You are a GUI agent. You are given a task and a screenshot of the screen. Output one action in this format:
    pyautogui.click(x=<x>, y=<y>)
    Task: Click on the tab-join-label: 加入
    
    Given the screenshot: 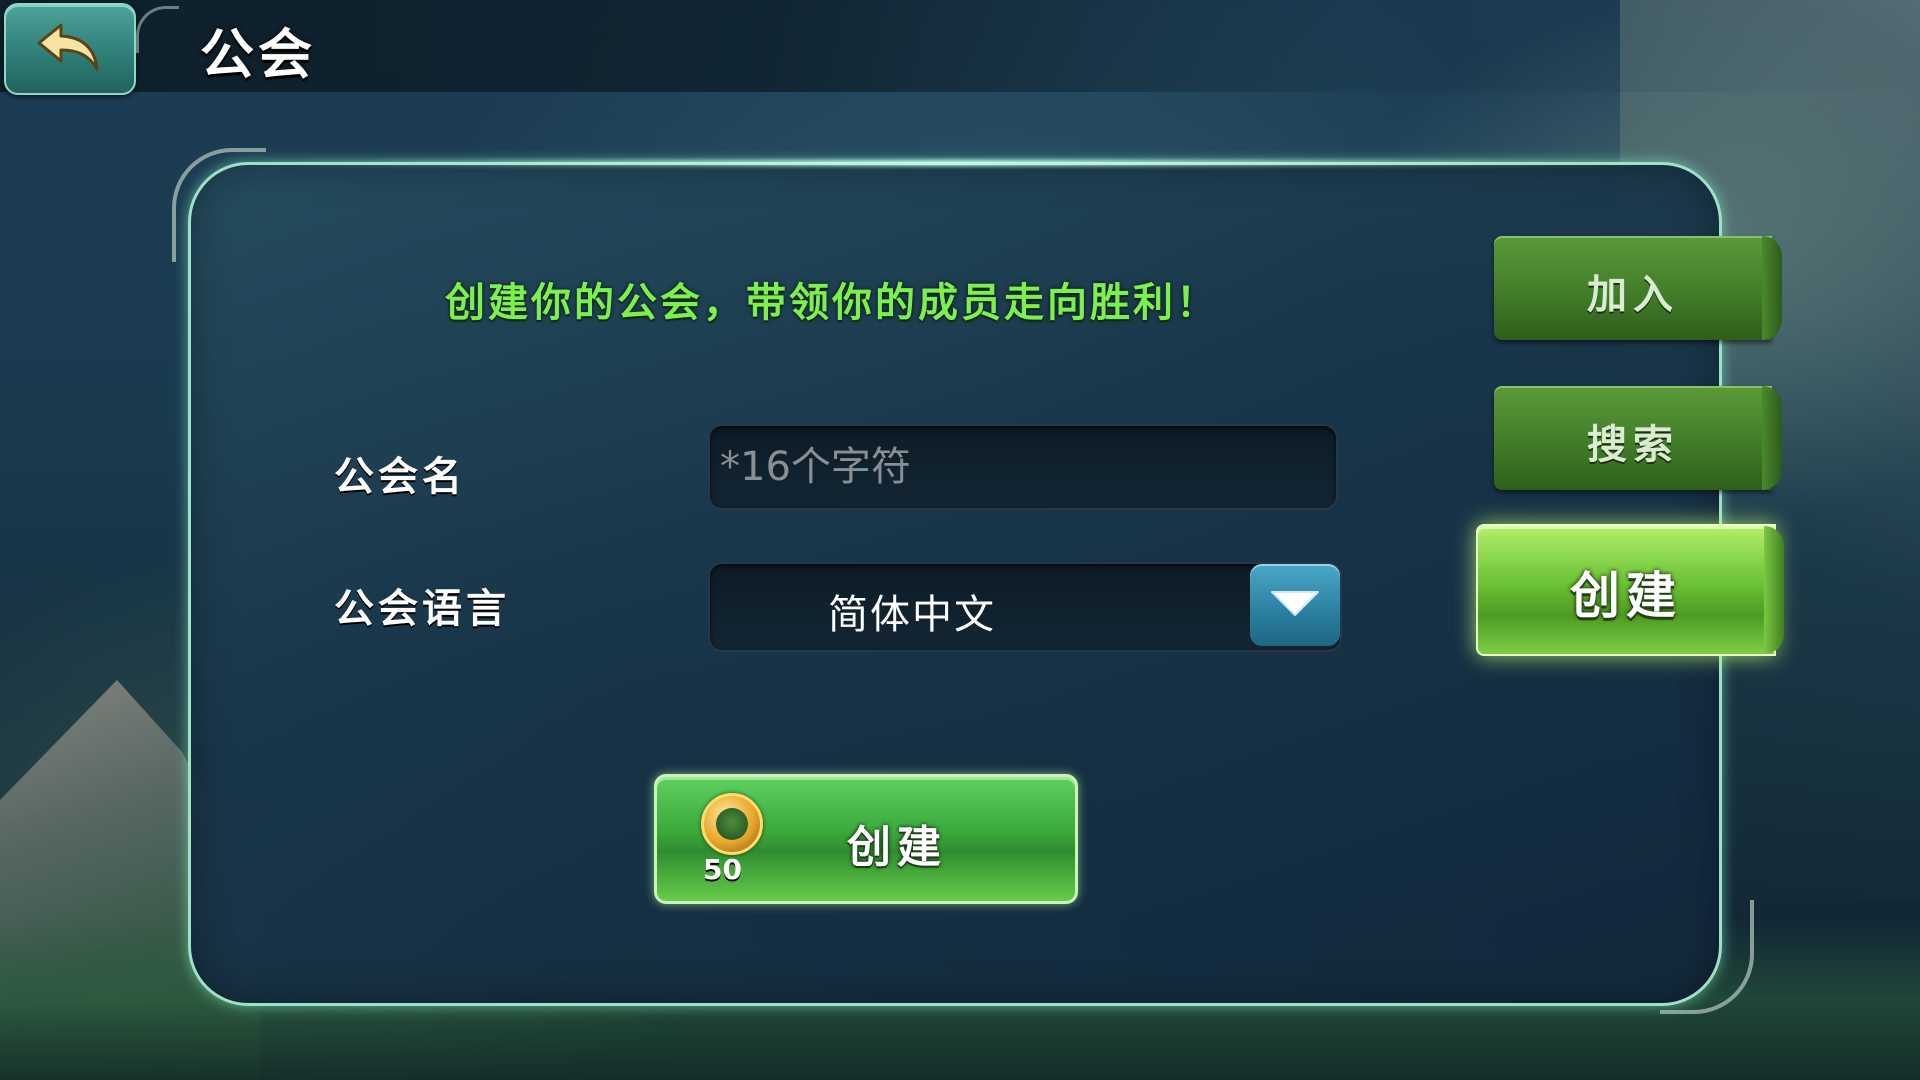 What is the action you would take?
    pyautogui.click(x=1633, y=295)
    